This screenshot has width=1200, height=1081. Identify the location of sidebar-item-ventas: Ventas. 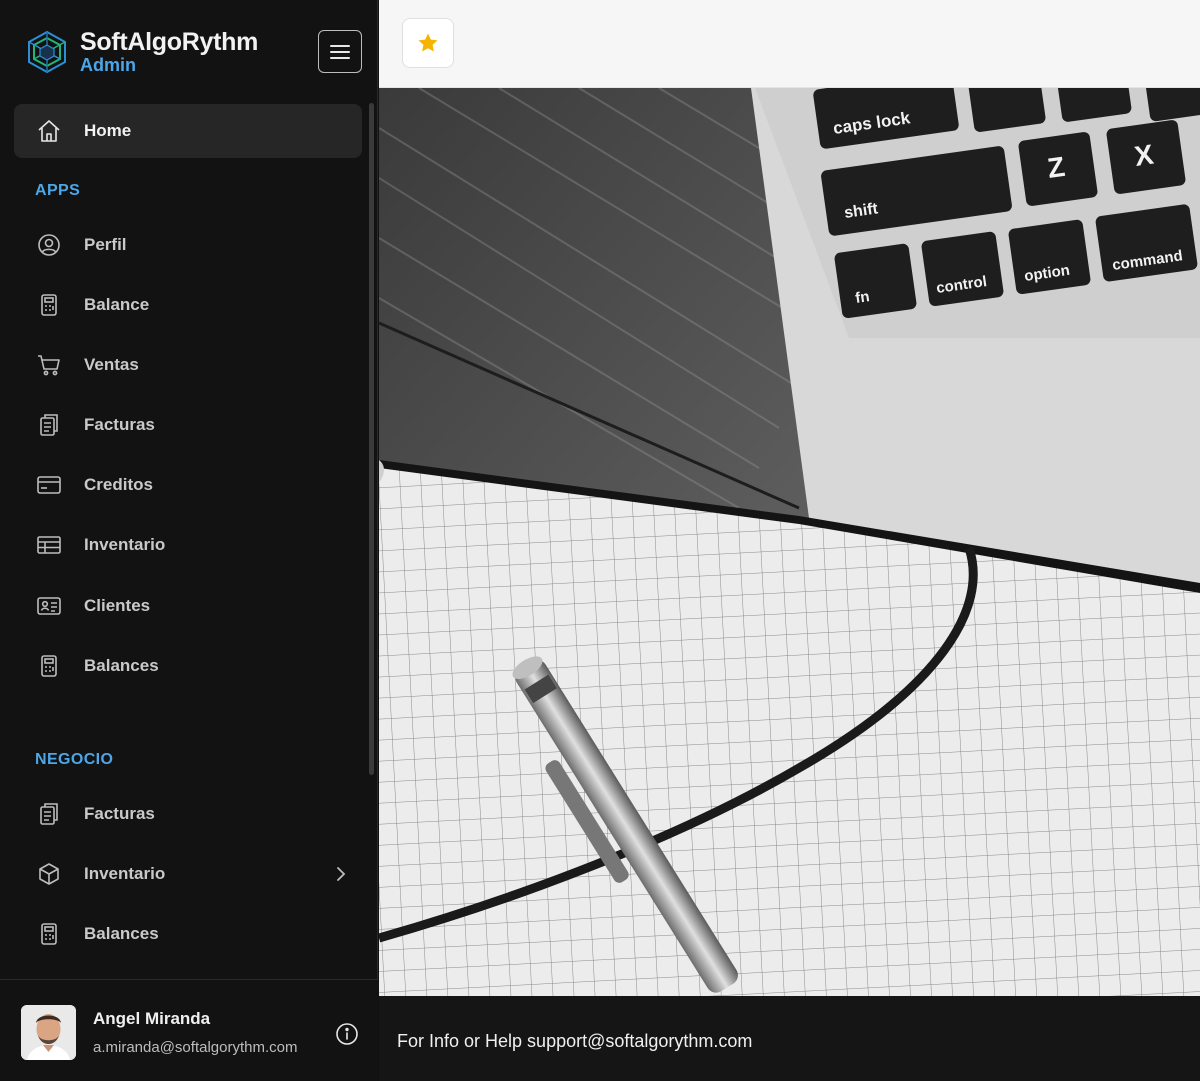
(188, 365).